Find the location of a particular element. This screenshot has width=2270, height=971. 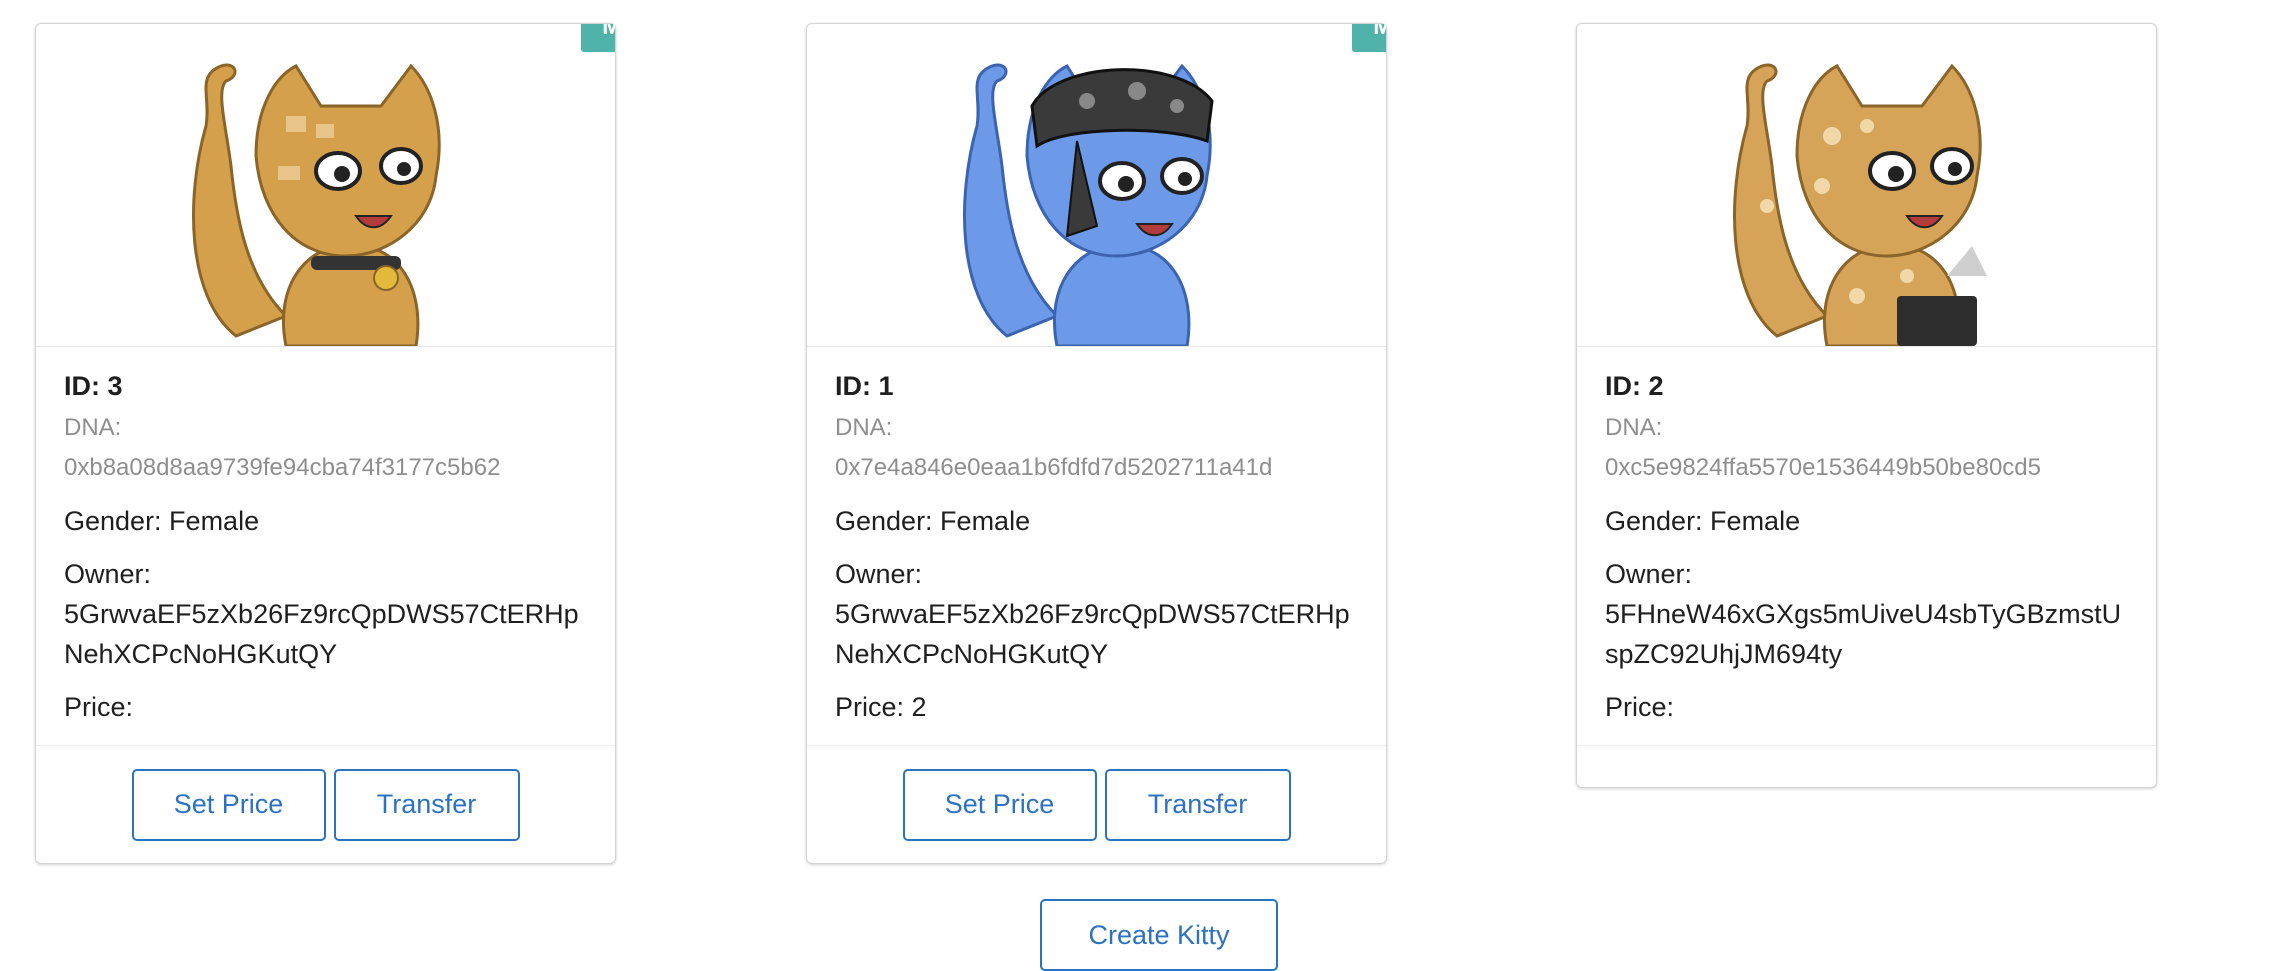

kitty-image is located at coordinates (1866, 185).